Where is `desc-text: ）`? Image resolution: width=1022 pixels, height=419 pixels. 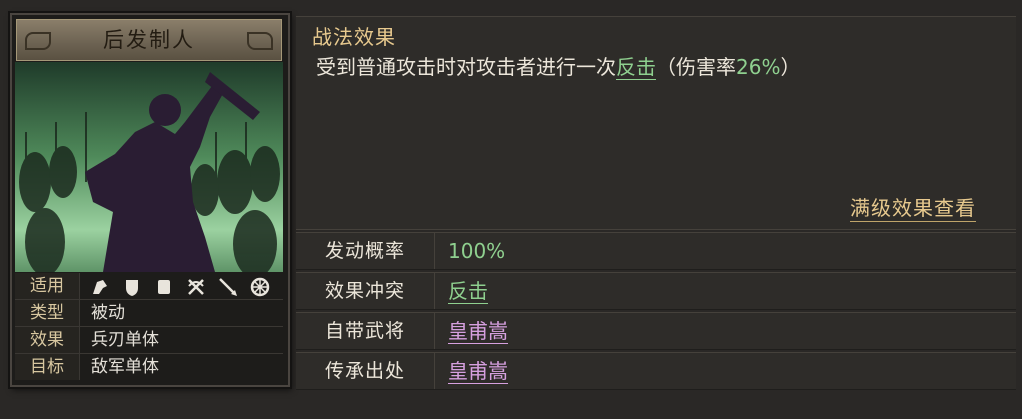 desc-text: ） is located at coordinates (790, 67).